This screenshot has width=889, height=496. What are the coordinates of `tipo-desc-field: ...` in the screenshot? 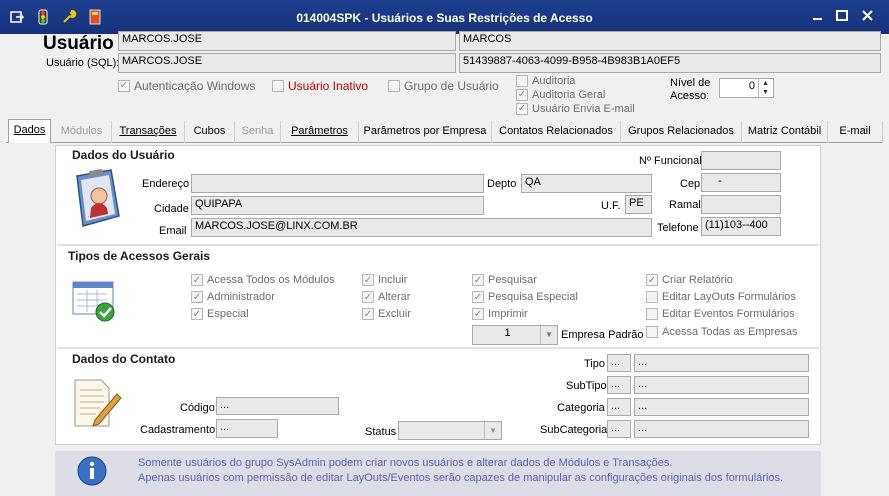 It's located at (721, 363).